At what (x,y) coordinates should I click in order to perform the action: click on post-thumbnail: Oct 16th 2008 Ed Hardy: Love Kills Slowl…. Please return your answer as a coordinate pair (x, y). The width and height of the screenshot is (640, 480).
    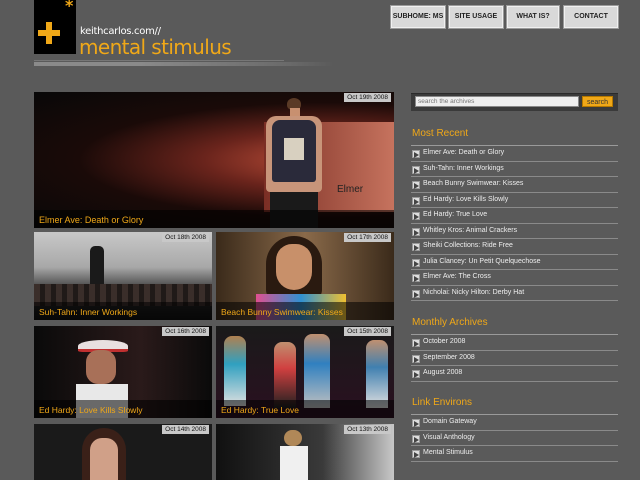
    Looking at the image, I should click on (123, 372).